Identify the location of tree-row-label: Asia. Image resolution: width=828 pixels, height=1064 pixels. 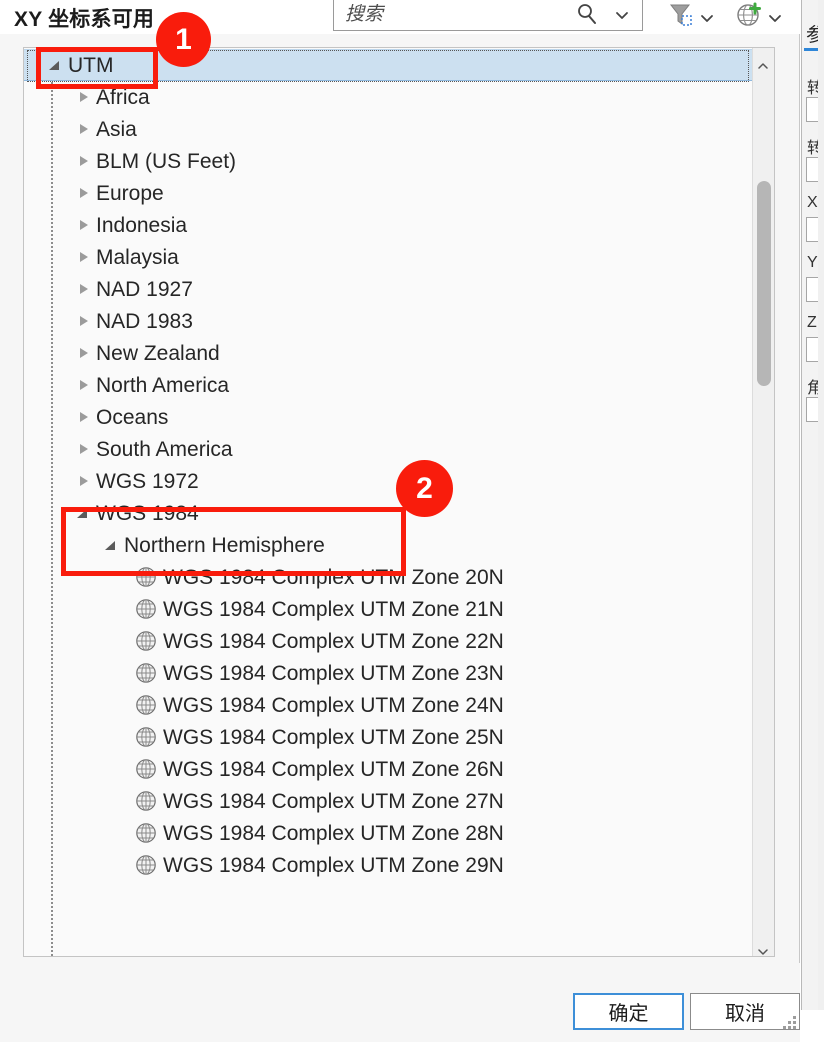
(116, 129).